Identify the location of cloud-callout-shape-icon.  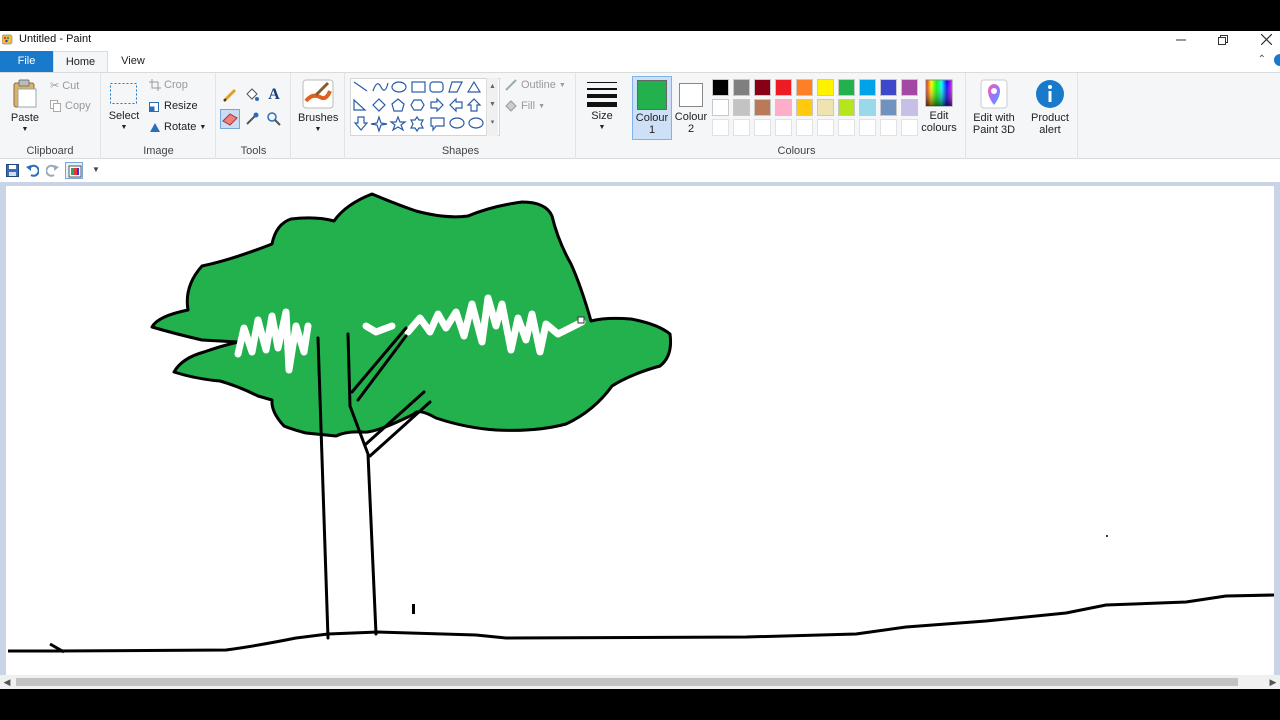
(476, 123).